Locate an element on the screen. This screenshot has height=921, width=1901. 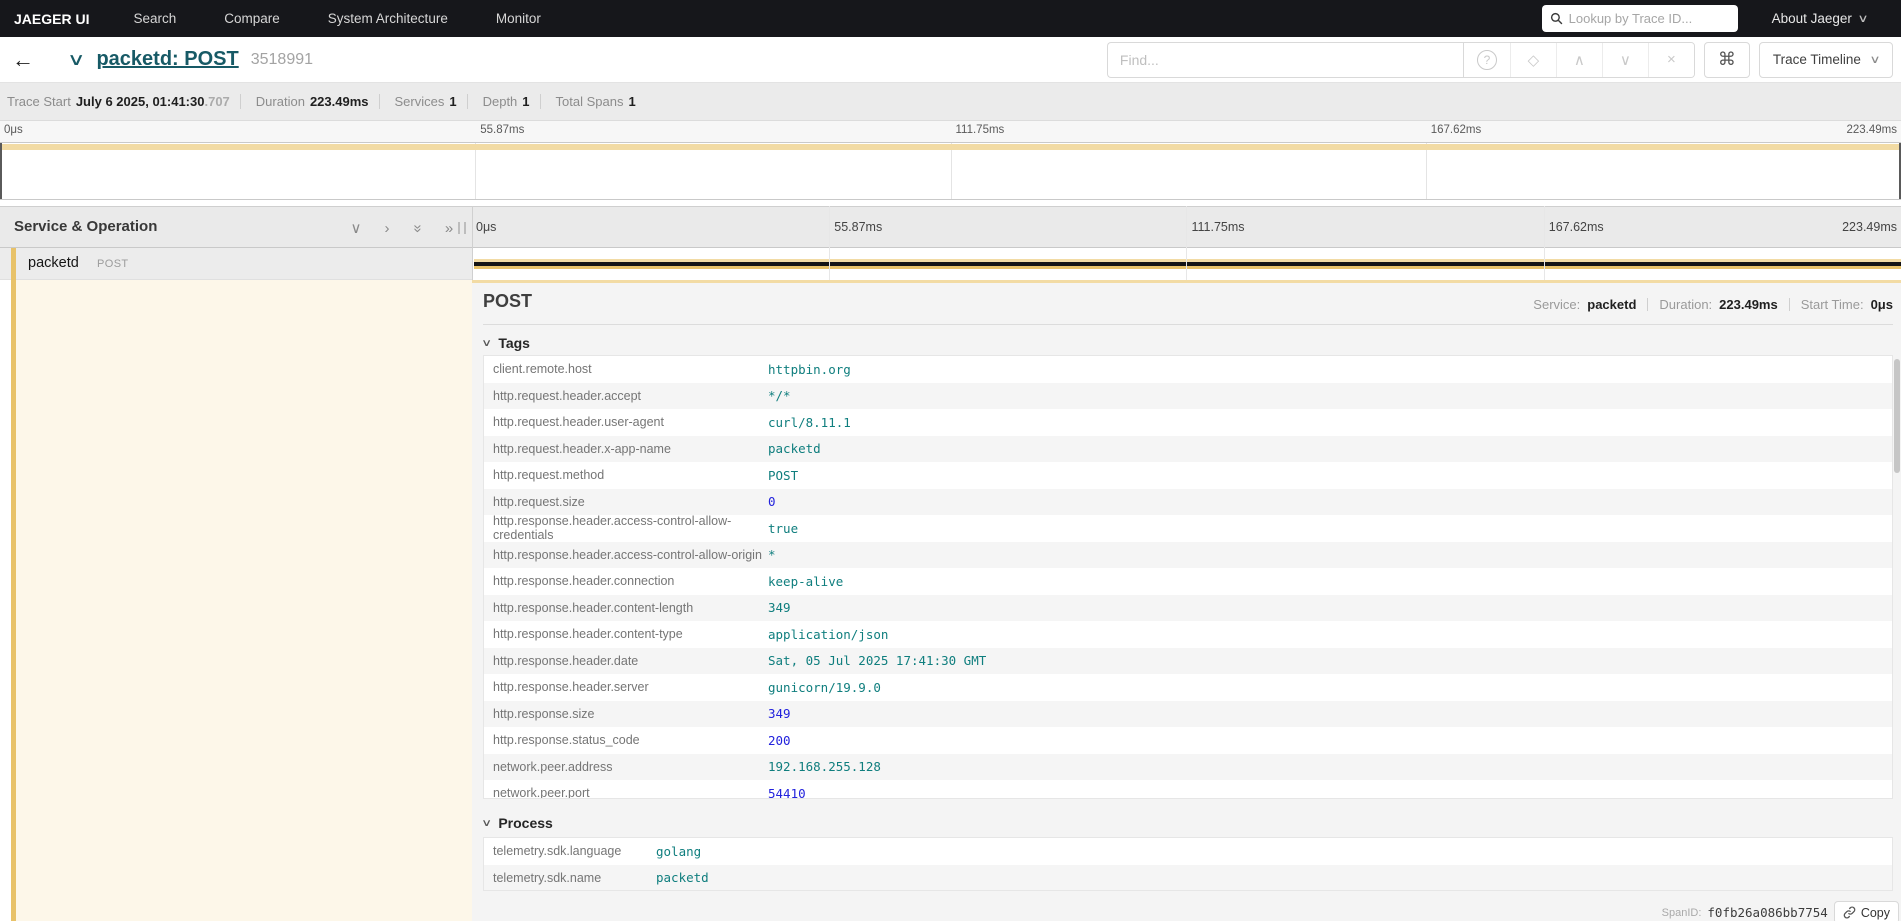
total-spans-label: Total Spans is located at coordinates (589, 101).